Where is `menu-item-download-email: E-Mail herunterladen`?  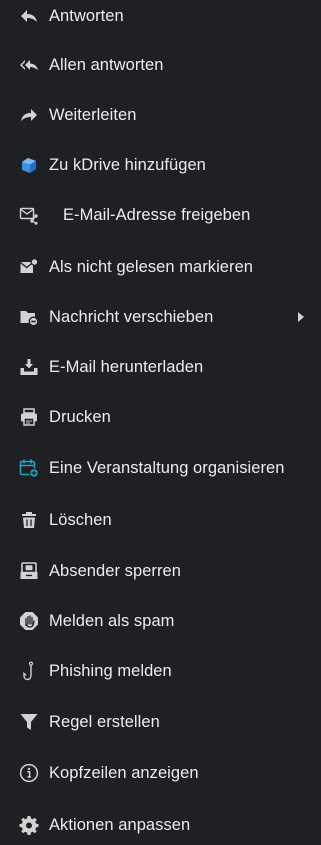
menu-item-download-email: E-Mail herunterladen is located at coordinates (160, 367).